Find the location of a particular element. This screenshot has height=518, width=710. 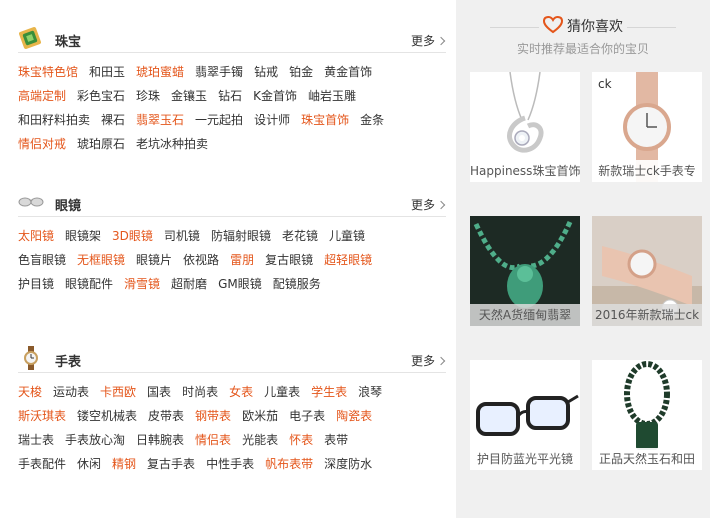

category-link: 欧米茄 is located at coordinates (260, 416).